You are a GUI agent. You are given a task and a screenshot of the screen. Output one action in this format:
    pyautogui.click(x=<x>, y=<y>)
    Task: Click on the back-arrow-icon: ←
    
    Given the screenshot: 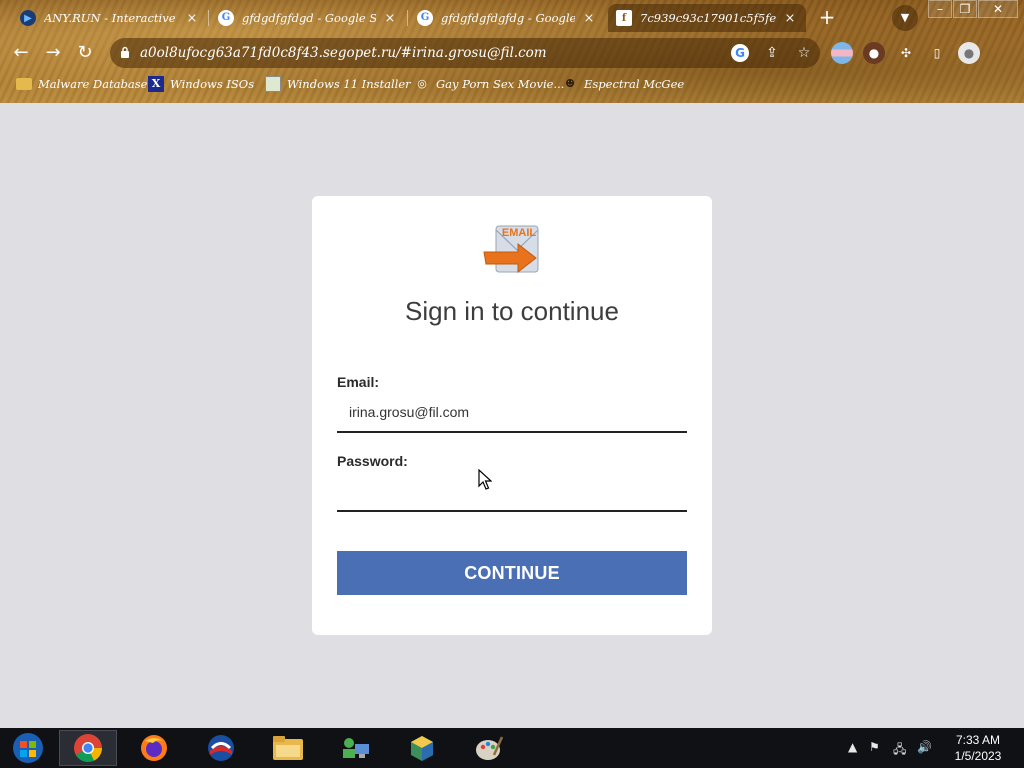 What is the action you would take?
    pyautogui.click(x=21, y=53)
    